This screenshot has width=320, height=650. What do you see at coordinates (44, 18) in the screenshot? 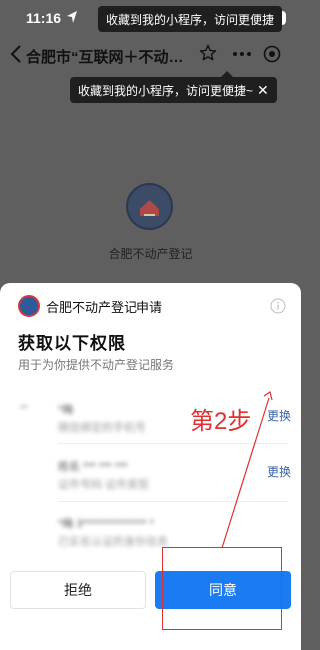
I see `status-time: 11:16` at bounding box center [44, 18].